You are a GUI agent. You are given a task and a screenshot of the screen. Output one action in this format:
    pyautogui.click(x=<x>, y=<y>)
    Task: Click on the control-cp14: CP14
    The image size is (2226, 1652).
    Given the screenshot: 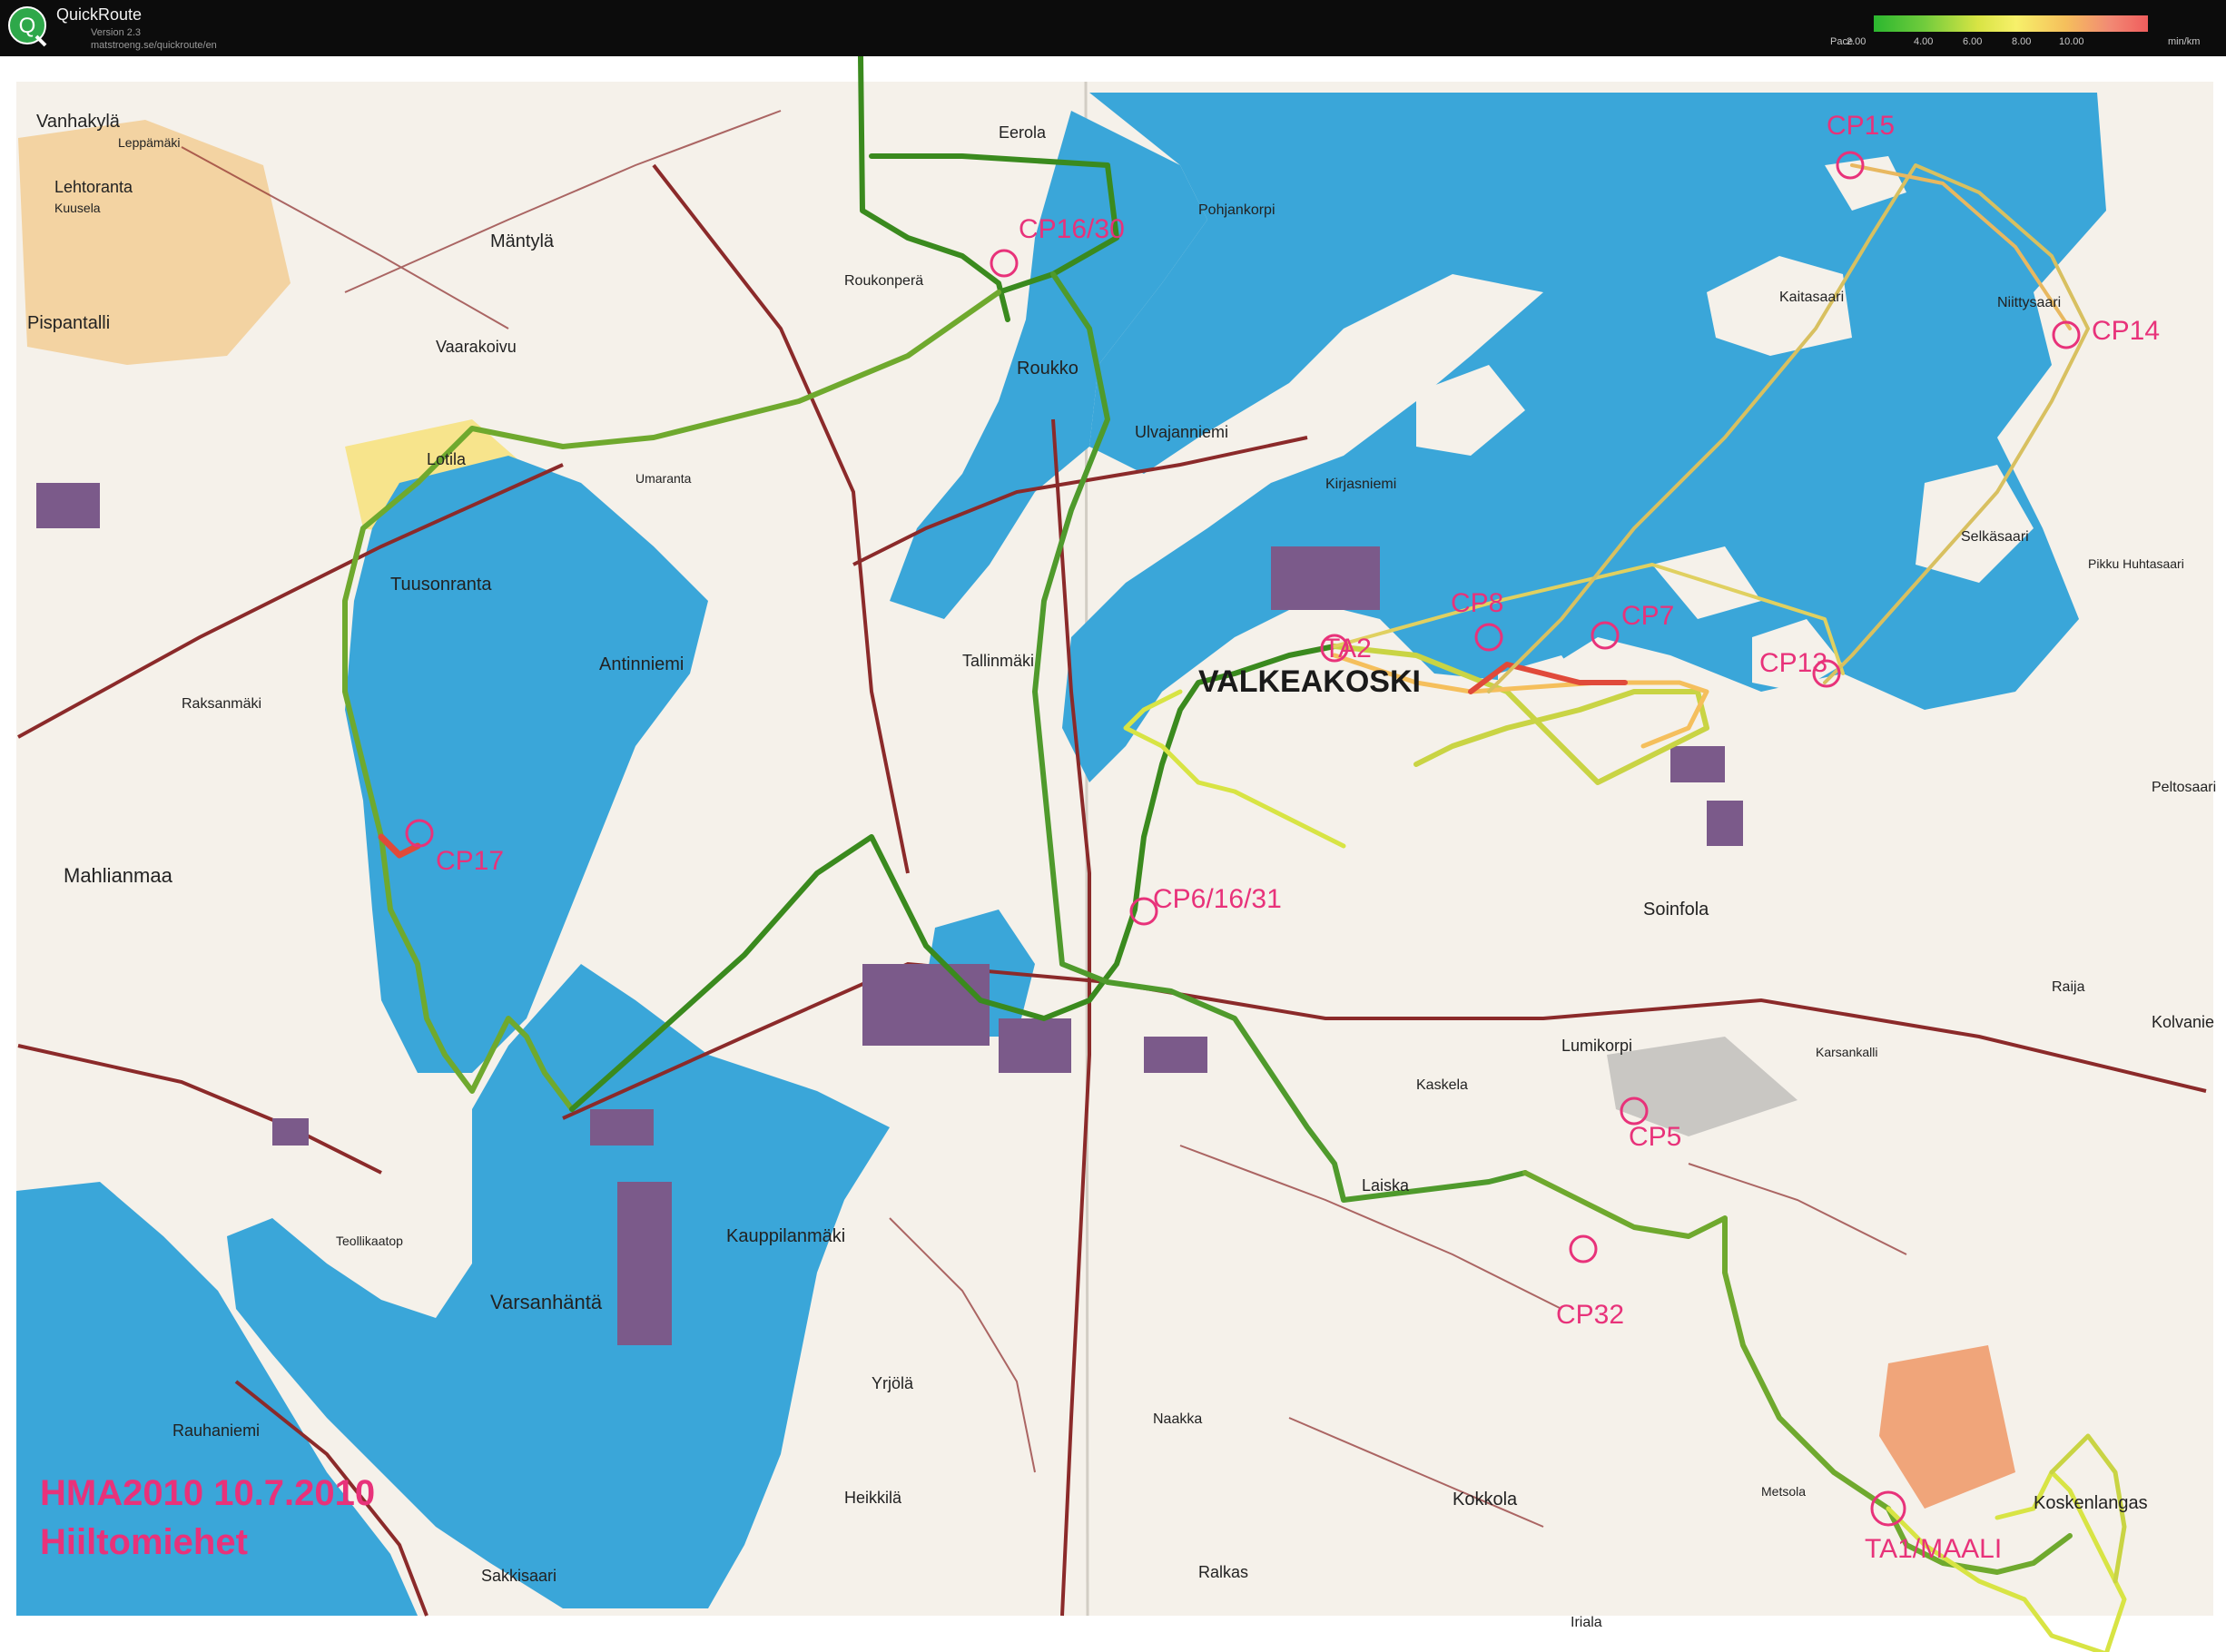 What is the action you would take?
    pyautogui.click(x=2126, y=331)
    